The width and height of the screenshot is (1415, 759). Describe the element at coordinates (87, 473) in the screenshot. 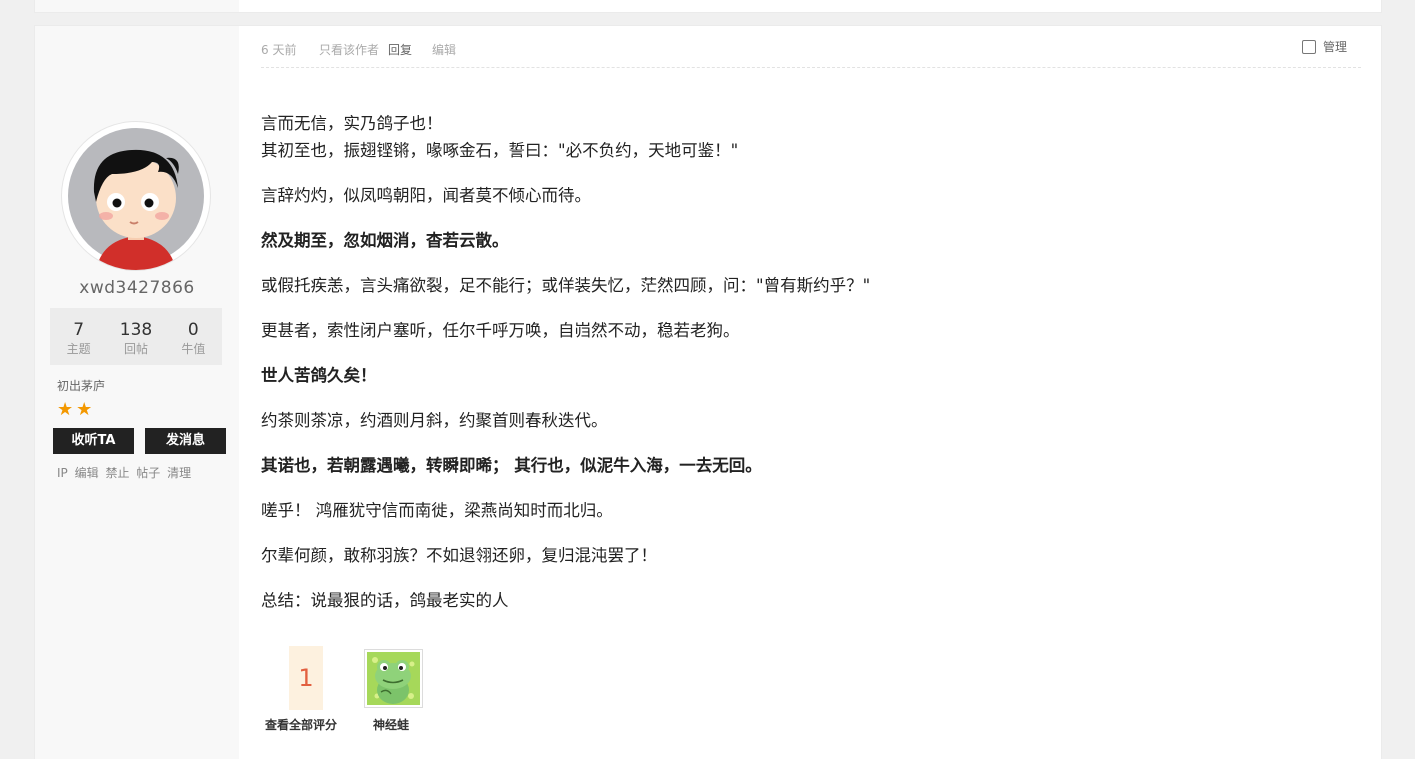

I see `admin-link-edit: 编辑` at that location.